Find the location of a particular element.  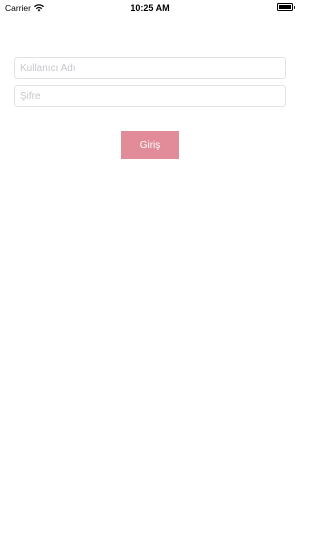

battery-body is located at coordinates (285, 7).